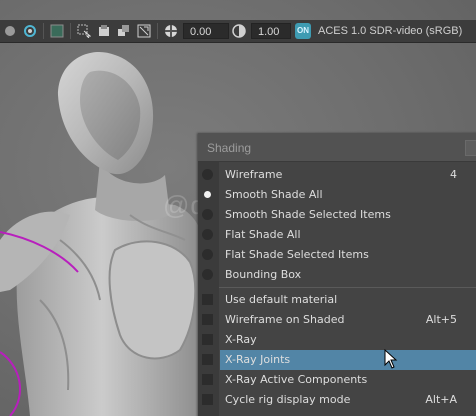 This screenshot has height=416, width=476. Describe the element at coordinates (10, 31) in the screenshot. I see `wireframe-shading-icon` at that location.